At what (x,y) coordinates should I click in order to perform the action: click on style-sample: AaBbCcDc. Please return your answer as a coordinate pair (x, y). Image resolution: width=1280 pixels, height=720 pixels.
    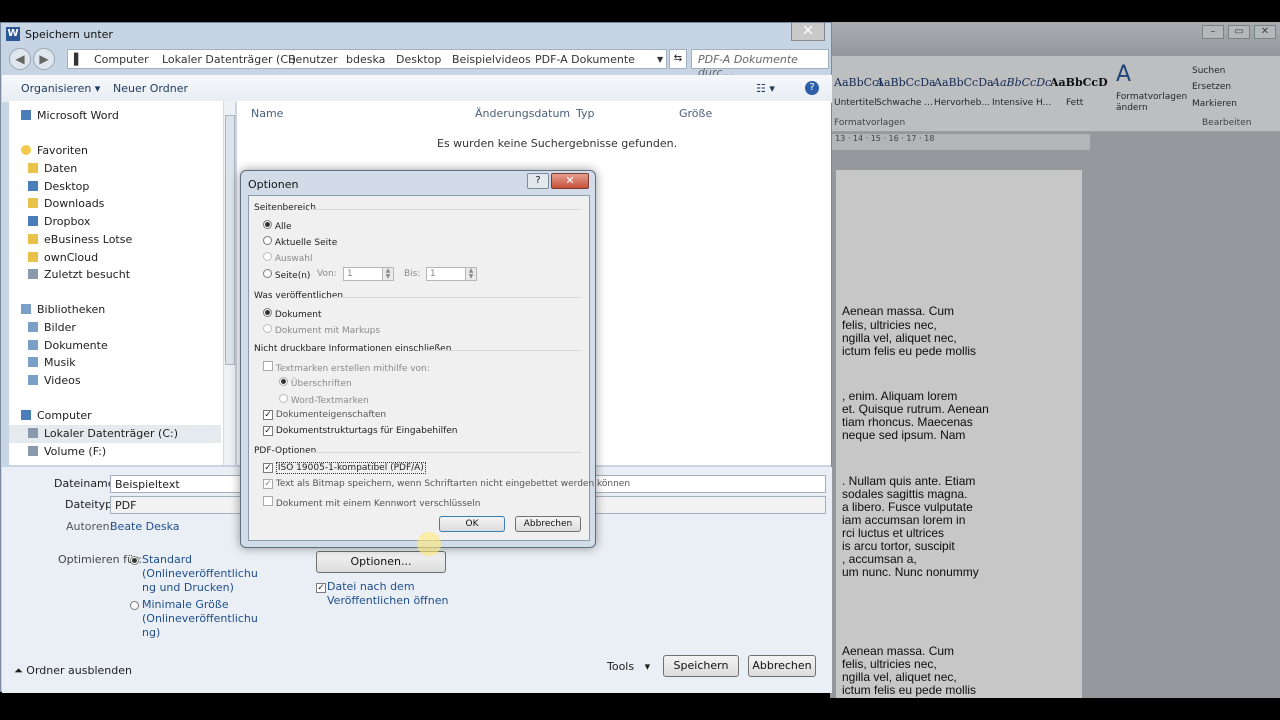
    Looking at the image, I should click on (1021, 82).